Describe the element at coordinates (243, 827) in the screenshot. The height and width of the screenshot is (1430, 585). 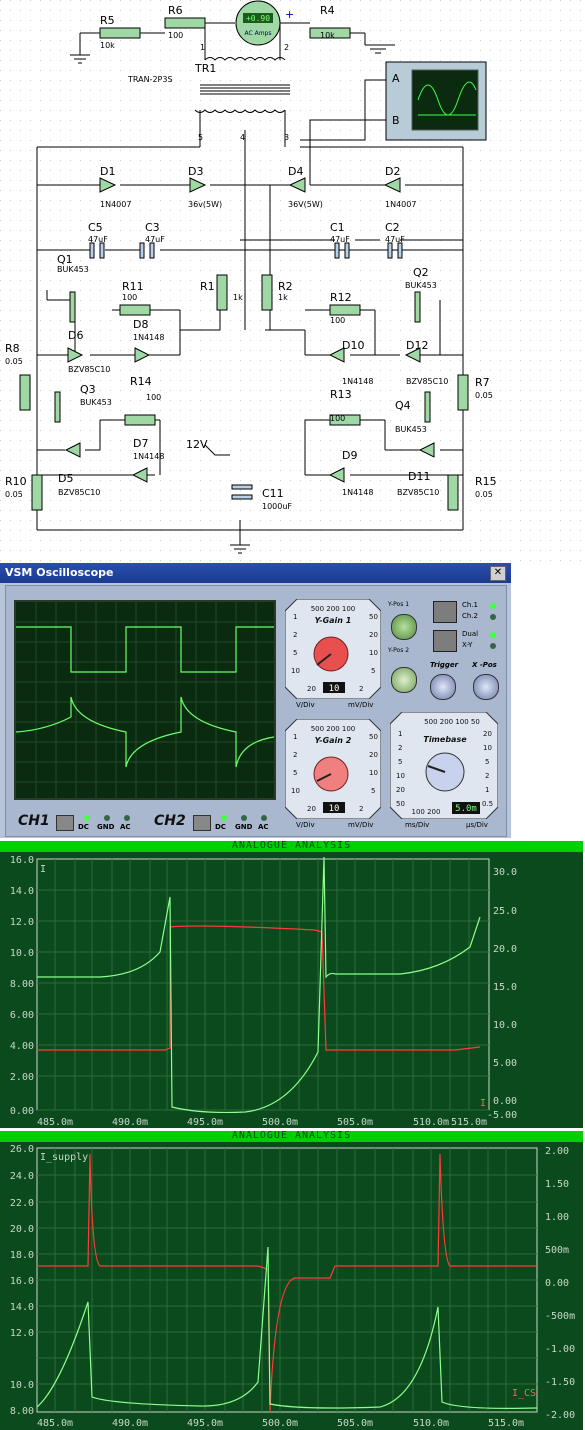
I see `ch2-gnd: GND` at that location.